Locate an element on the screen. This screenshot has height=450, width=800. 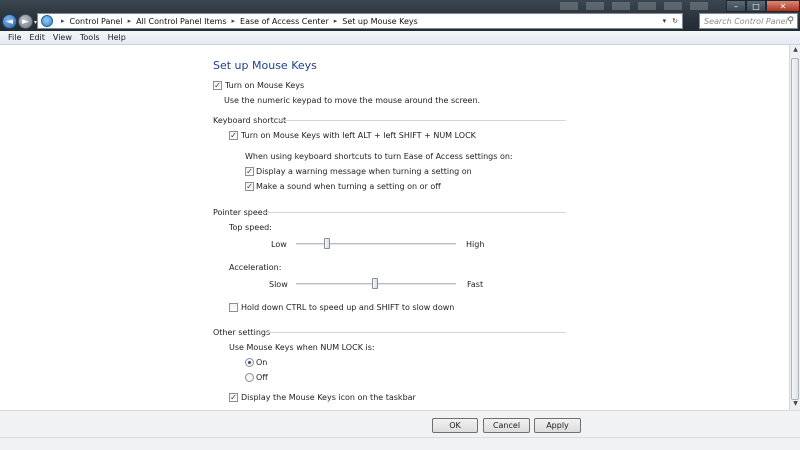
taskbar-icon-checkbox: ✓ is located at coordinates (233, 397).